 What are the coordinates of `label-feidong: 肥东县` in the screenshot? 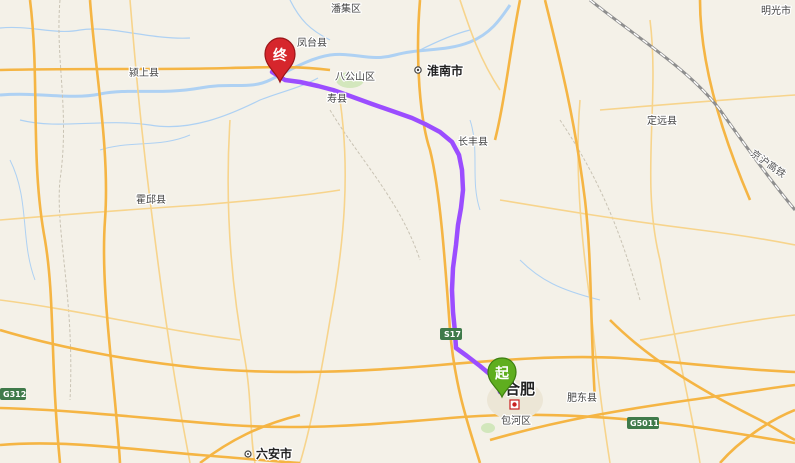 It's located at (582, 397).